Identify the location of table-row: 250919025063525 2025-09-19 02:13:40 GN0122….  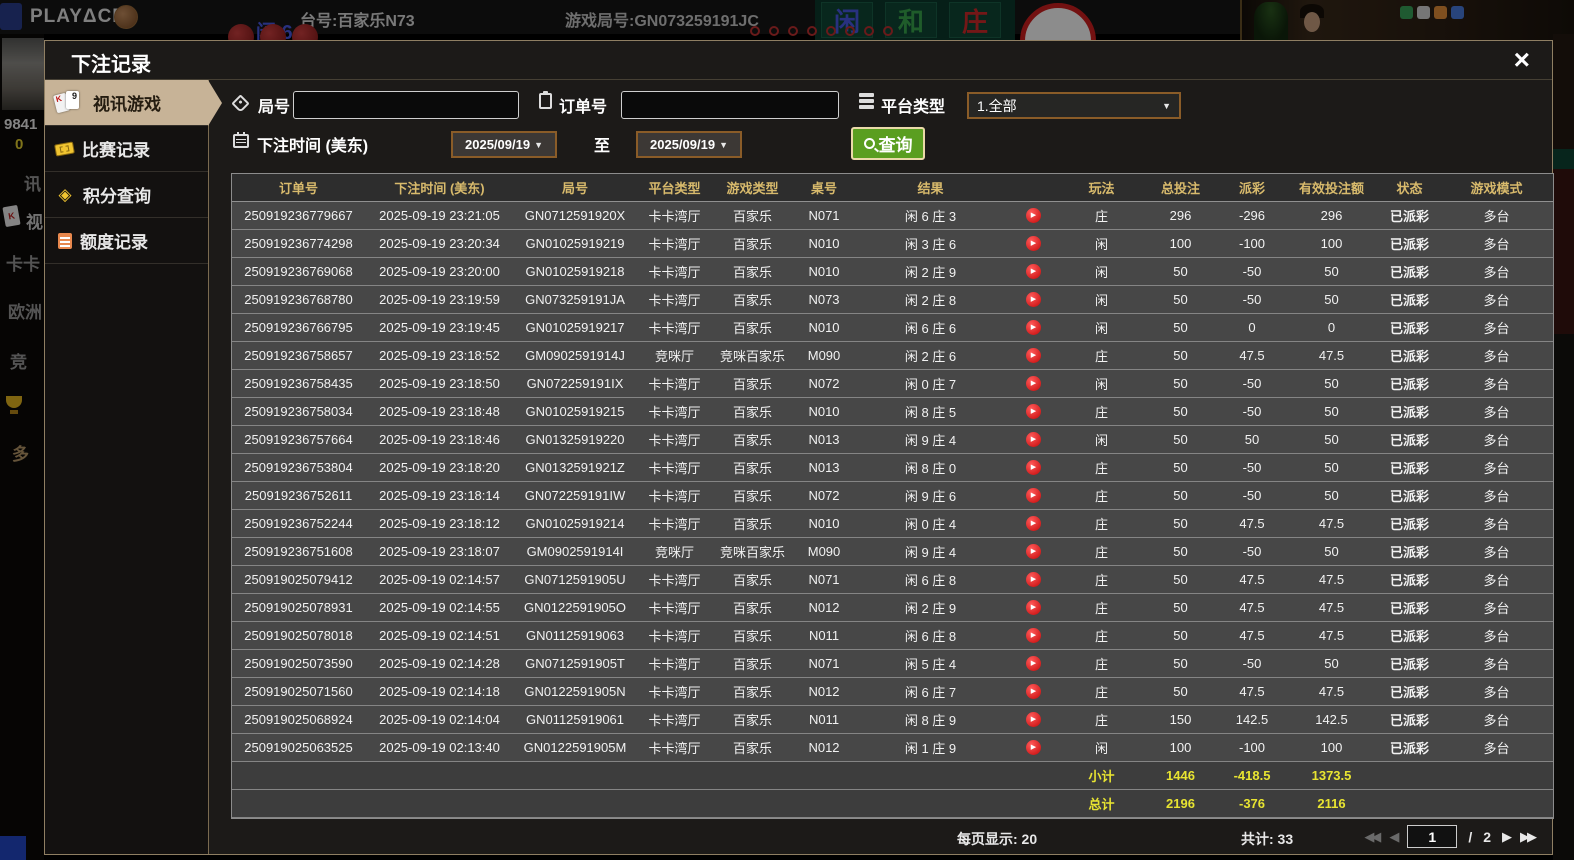
(892, 747).